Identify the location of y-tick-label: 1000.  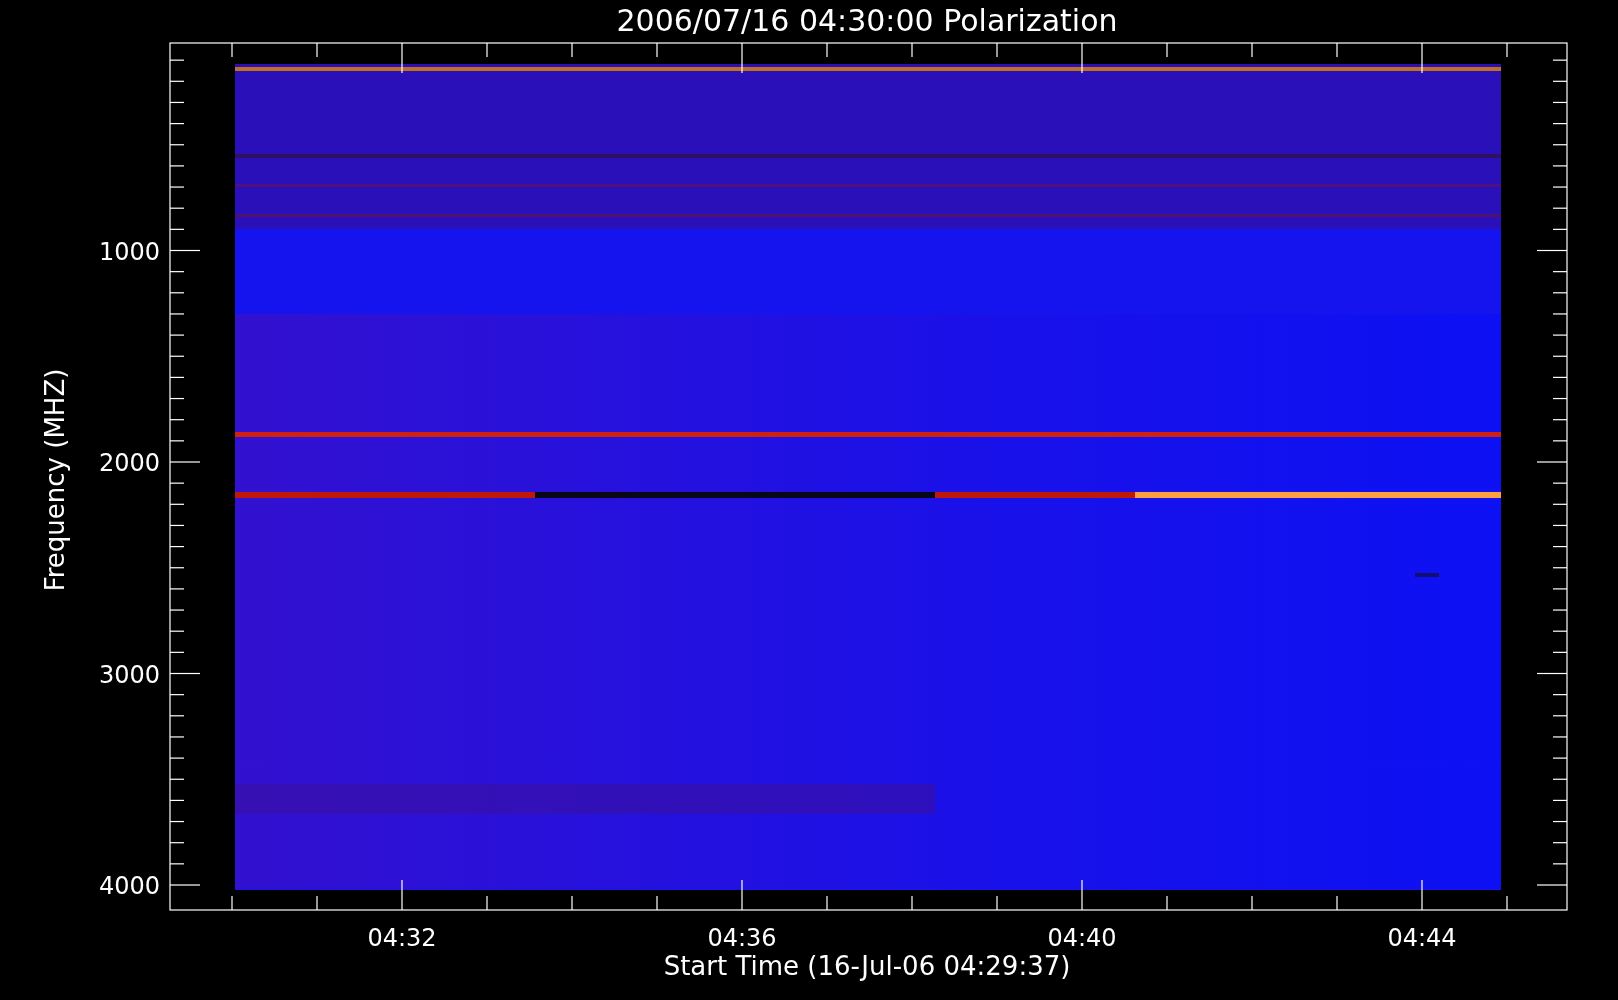
(129, 251).